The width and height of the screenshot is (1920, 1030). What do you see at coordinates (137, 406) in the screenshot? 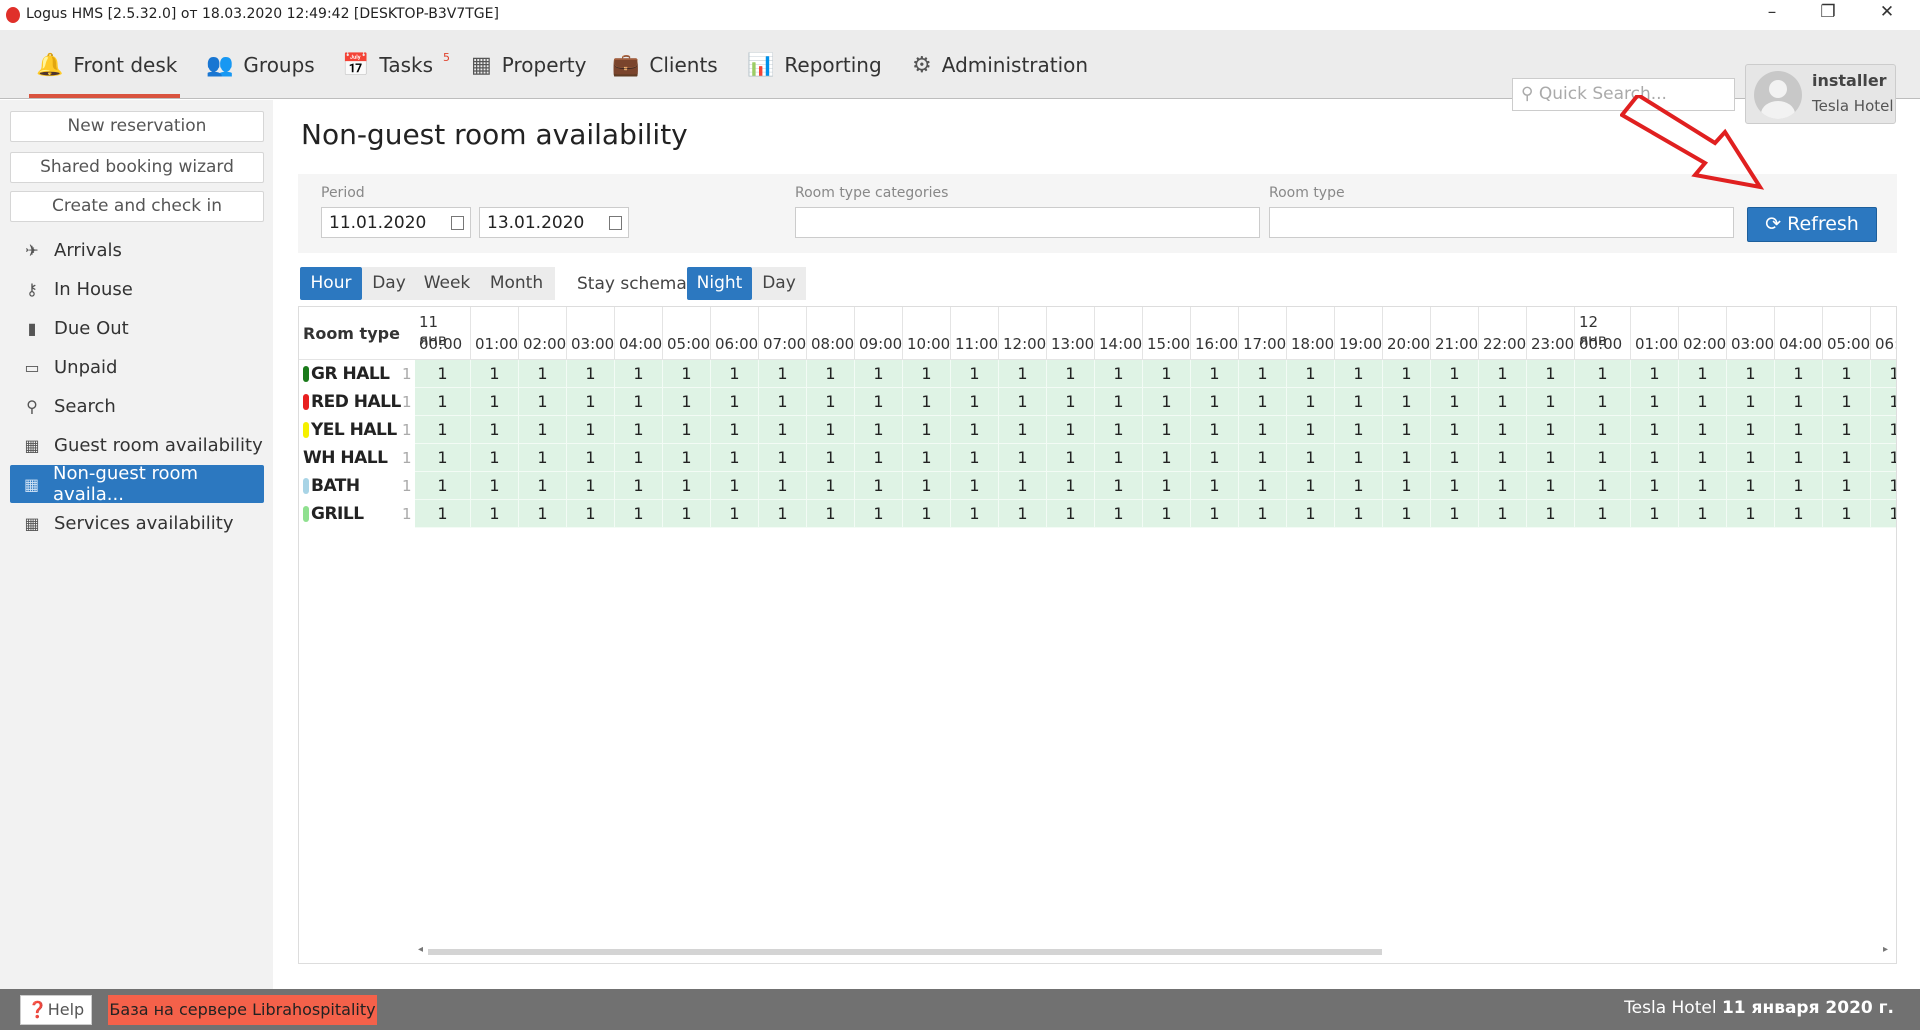
I see `sidebar-item-search: ⚲ Search` at bounding box center [137, 406].